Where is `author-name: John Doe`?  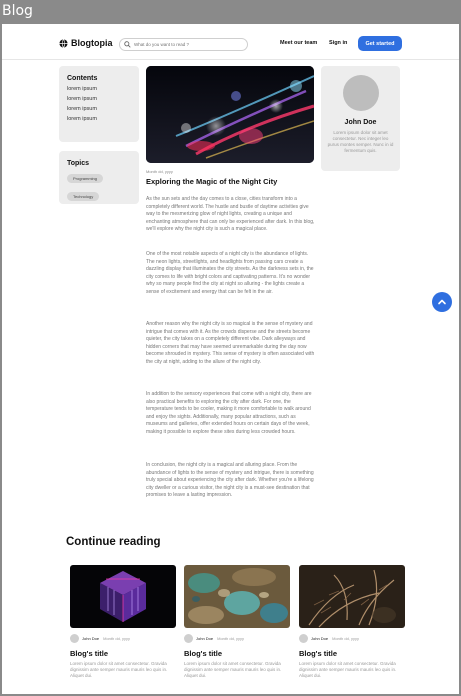
author-name: John Doe is located at coordinates (360, 122).